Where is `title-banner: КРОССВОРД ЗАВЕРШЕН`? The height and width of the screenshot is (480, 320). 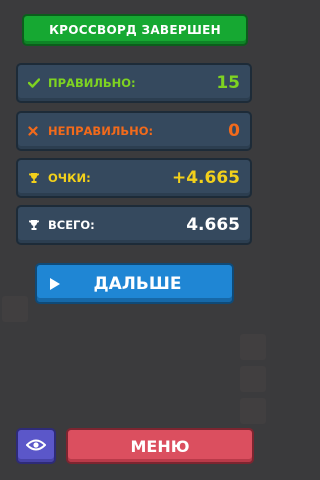 title-banner: КРОССВОРД ЗАВЕРШЕН is located at coordinates (135, 30).